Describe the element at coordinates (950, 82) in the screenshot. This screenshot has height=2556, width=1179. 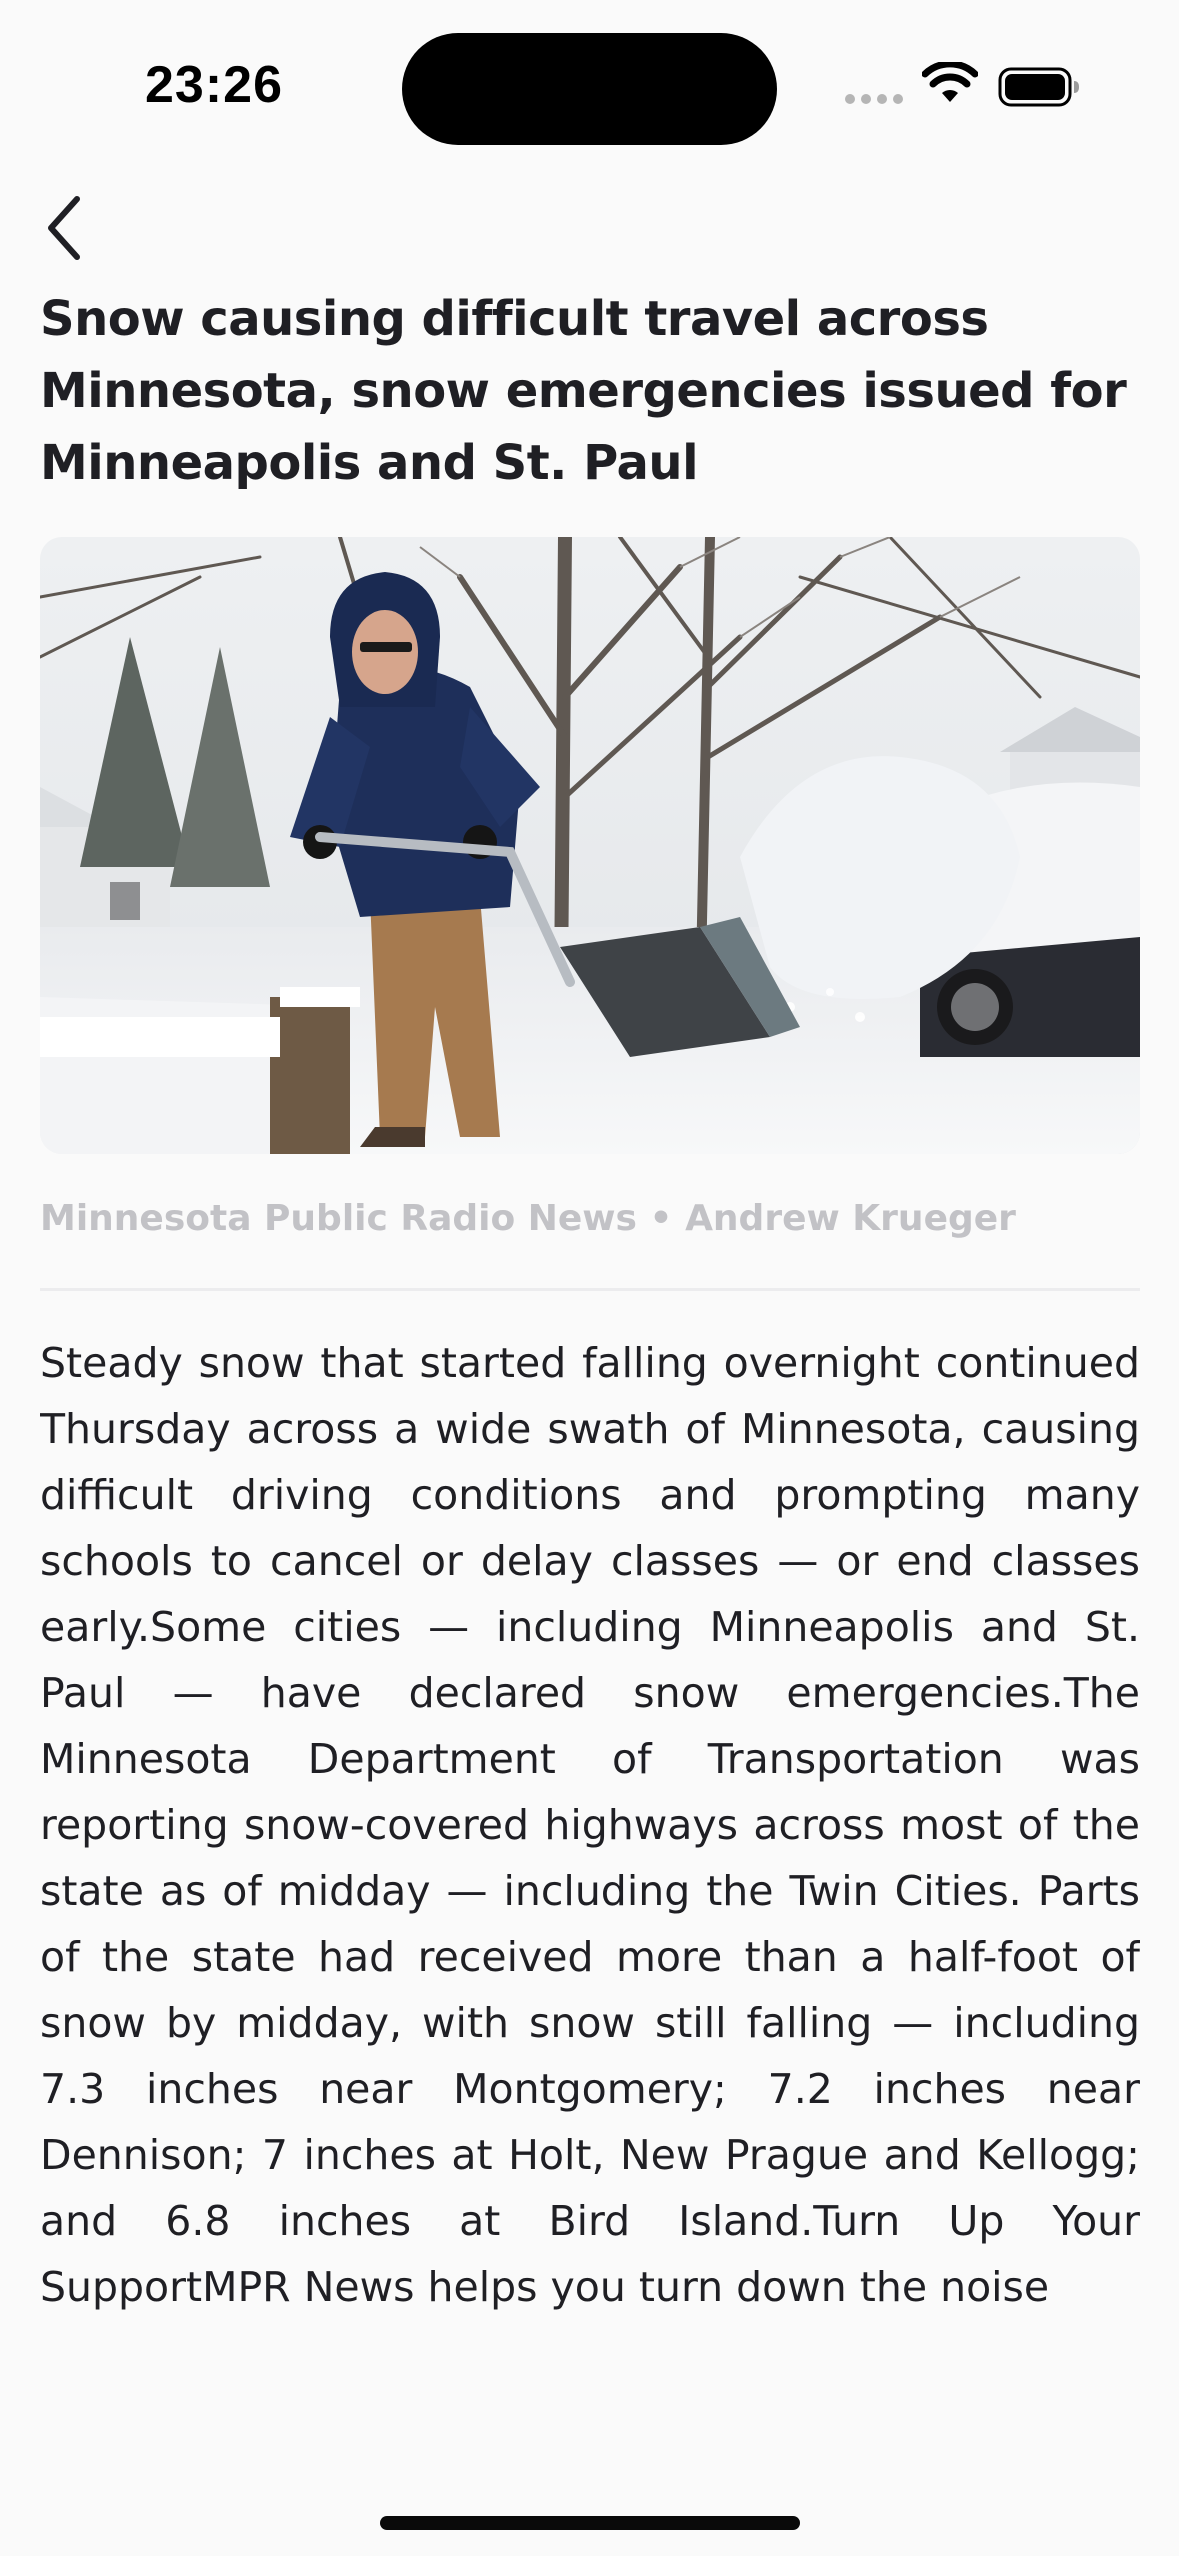
I see `wifi-icon` at that location.